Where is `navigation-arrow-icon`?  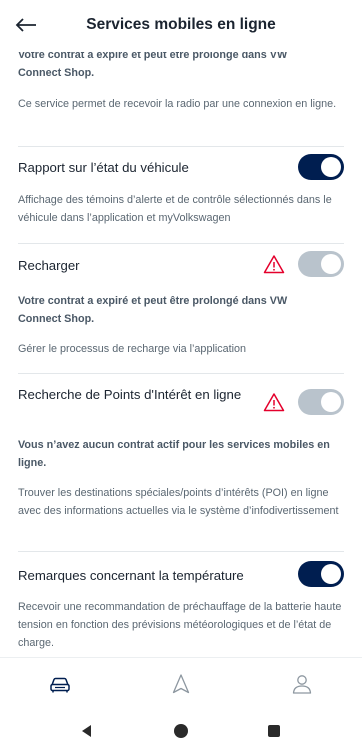 navigation-arrow-icon is located at coordinates (181, 684).